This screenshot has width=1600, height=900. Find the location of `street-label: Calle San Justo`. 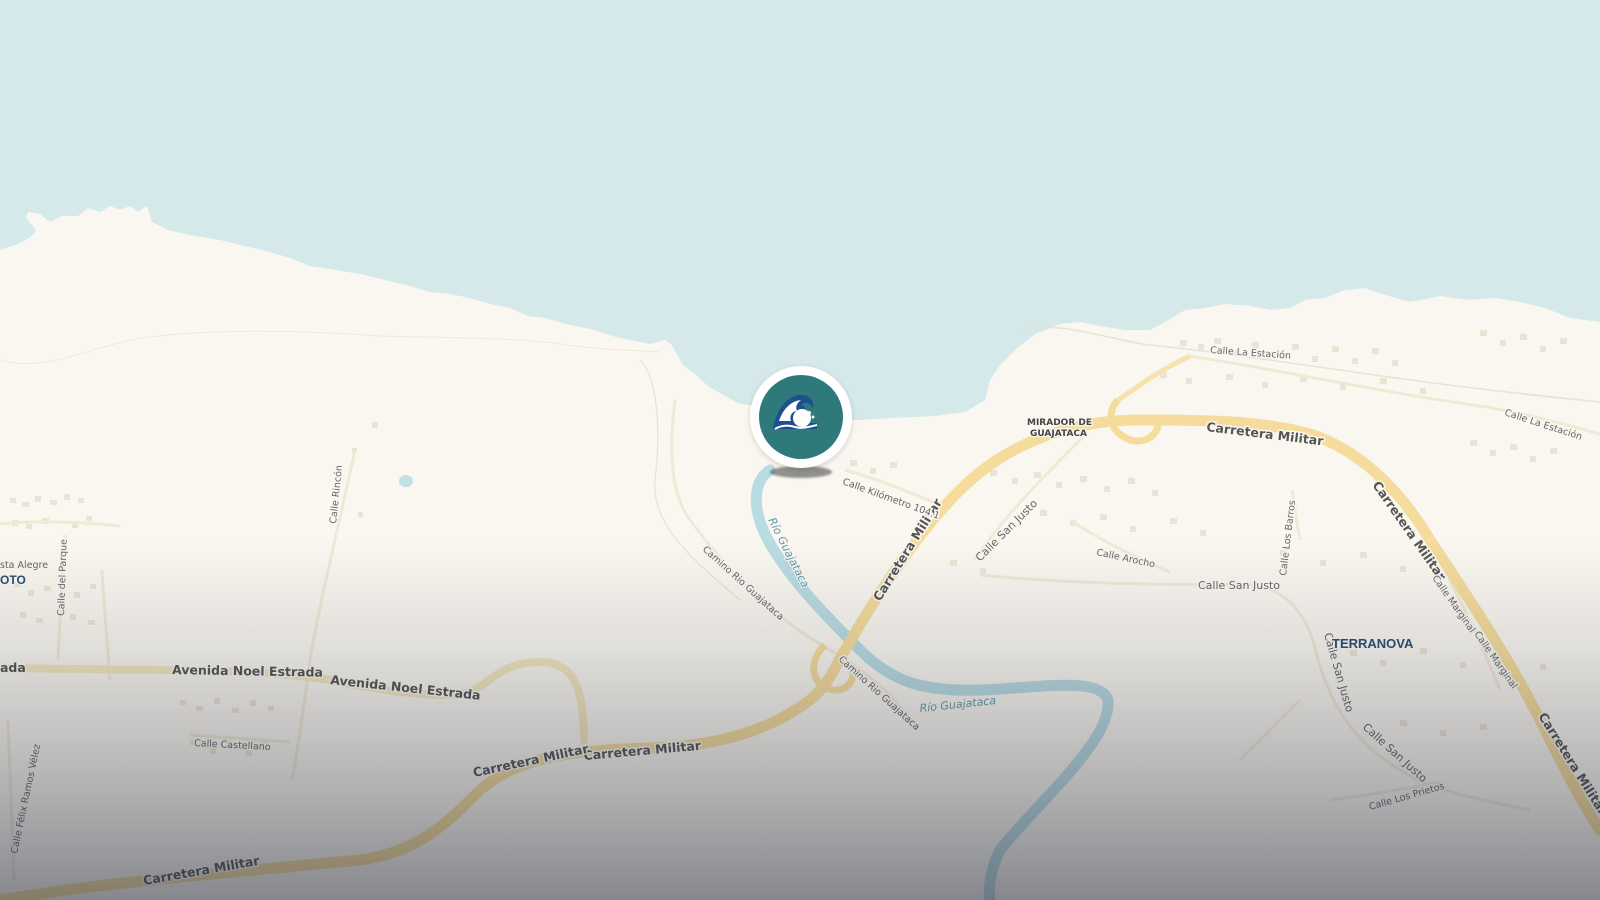

street-label: Calle San Justo is located at coordinates (1239, 585).